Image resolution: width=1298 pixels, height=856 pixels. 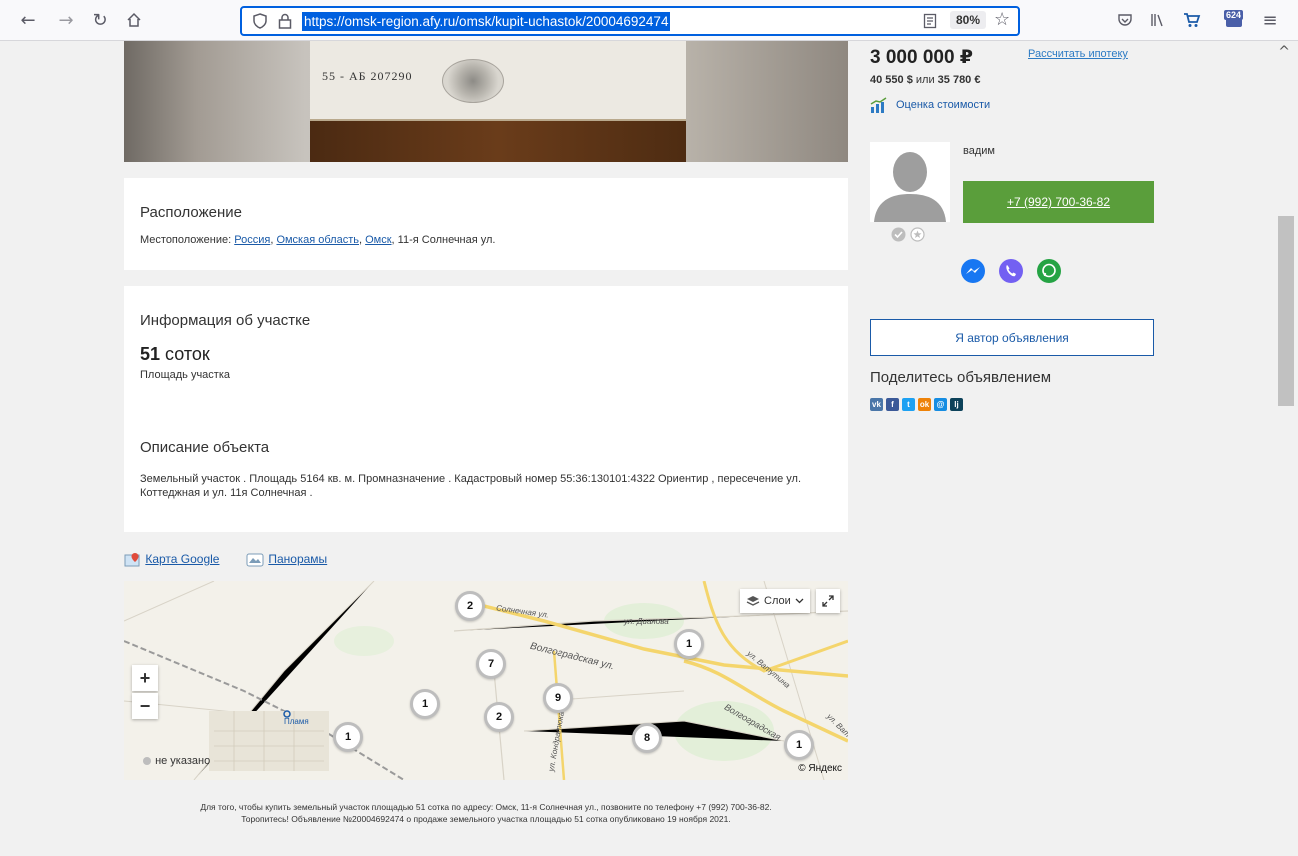 I want to click on location-link-region: Омская область, so click(x=317, y=240).